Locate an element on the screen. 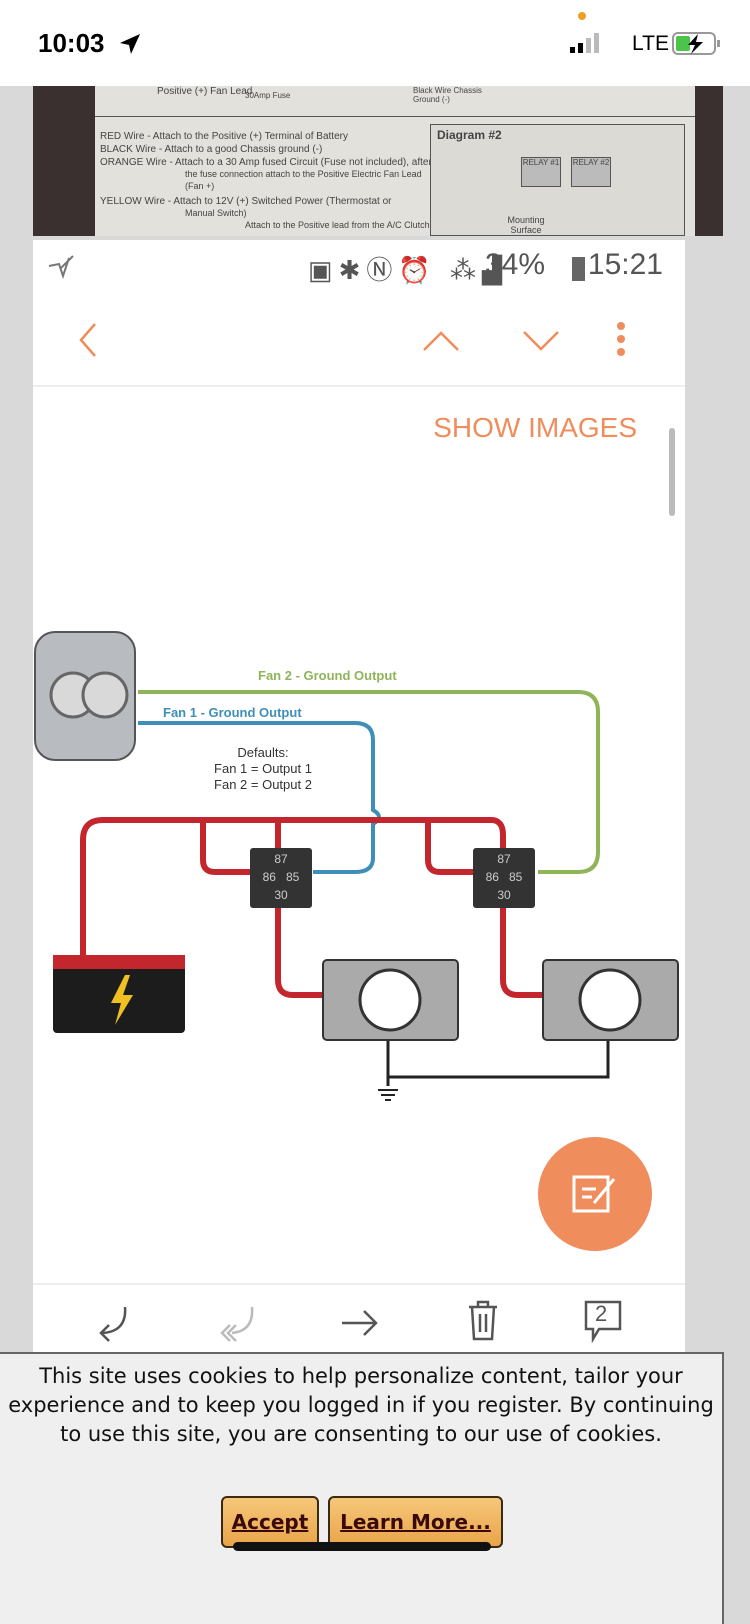 Image resolution: width=750 pixels, height=1624 pixels. privacy-indicator-dot is located at coordinates (582, 16).